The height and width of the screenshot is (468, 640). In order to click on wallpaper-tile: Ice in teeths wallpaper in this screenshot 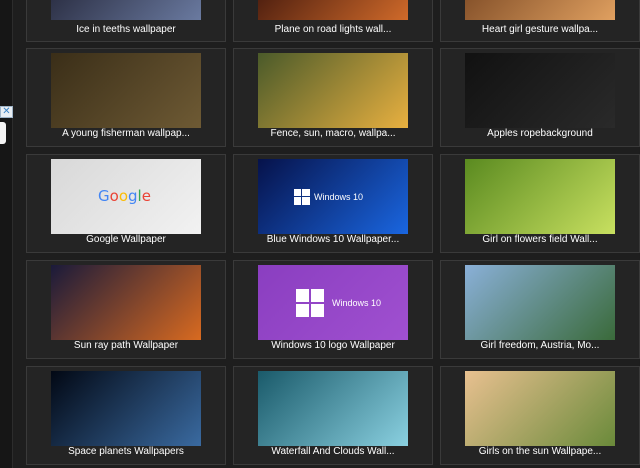, I will do `click(126, 21)`.